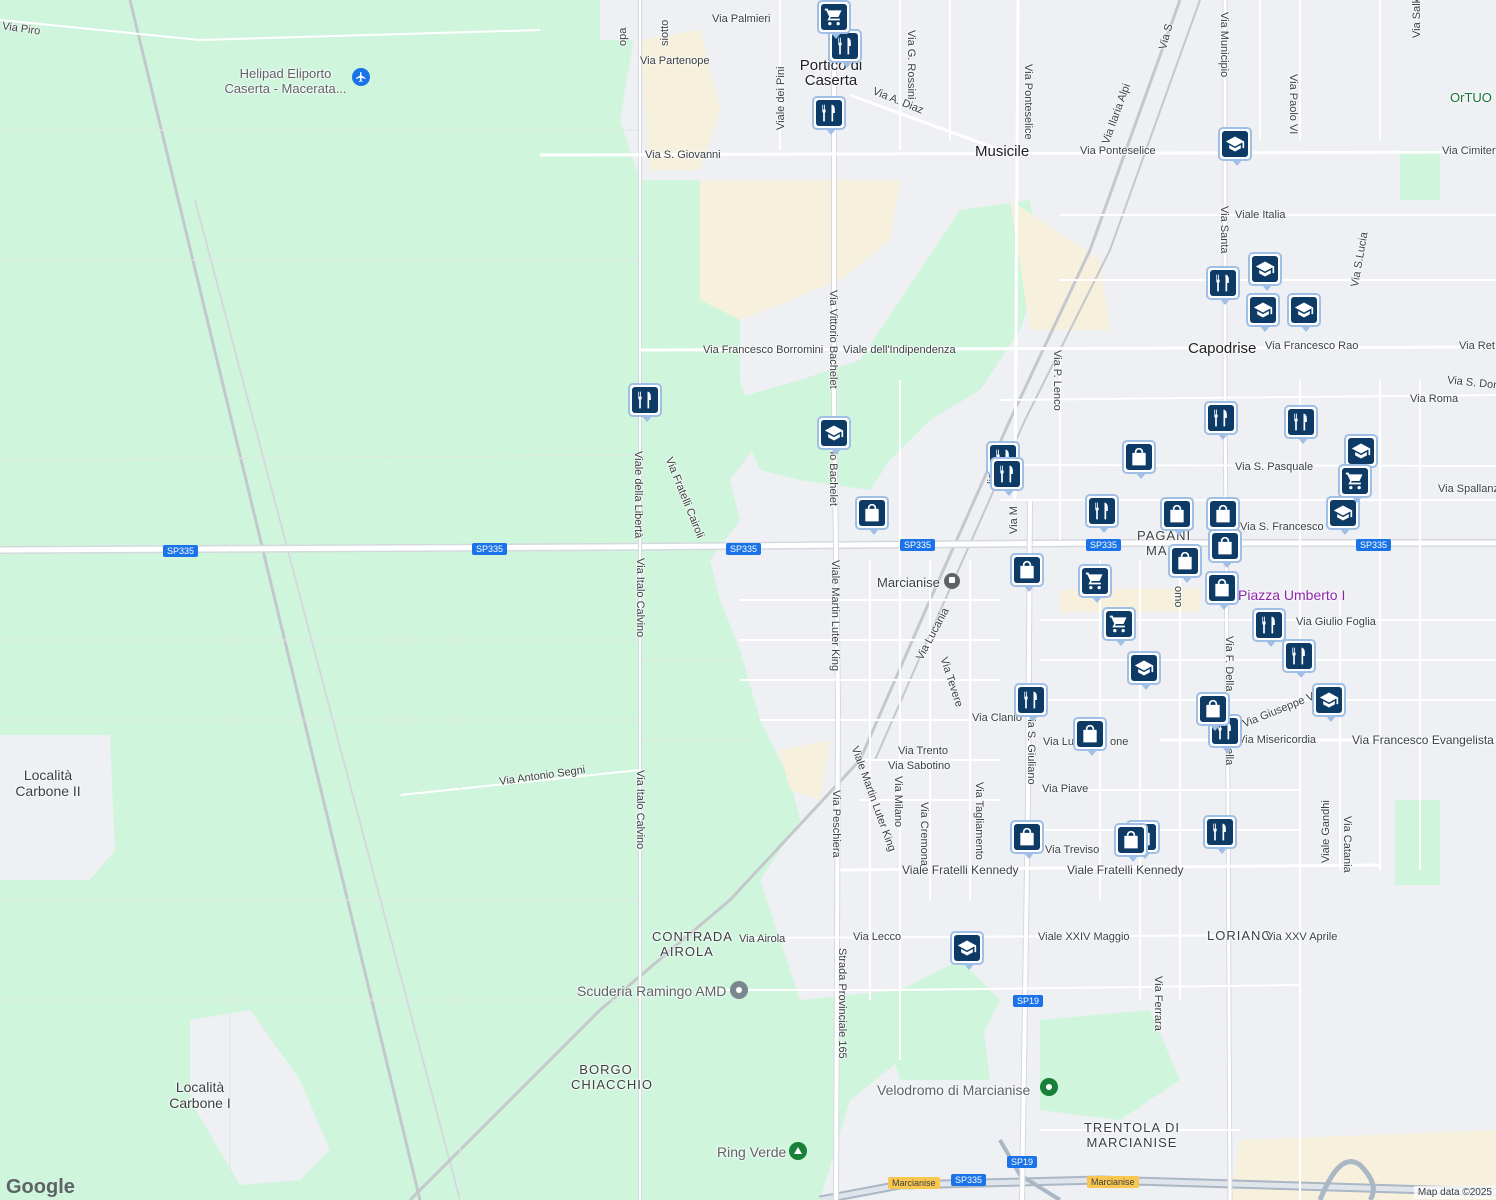  I want to click on street-label: Via S. Pasquale, so click(1274, 467).